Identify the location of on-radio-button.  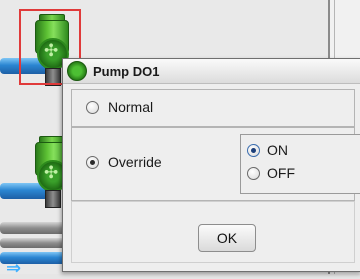
(253, 150).